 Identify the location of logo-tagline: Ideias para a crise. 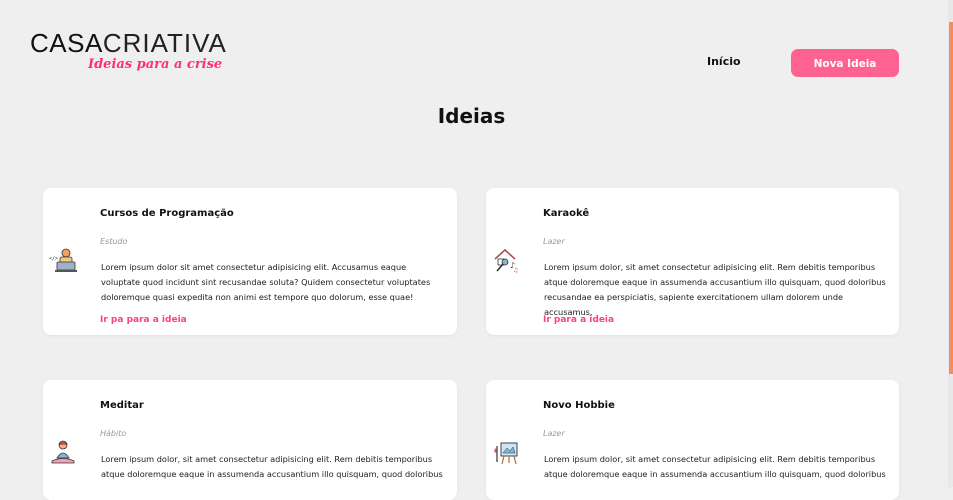
(155, 64).